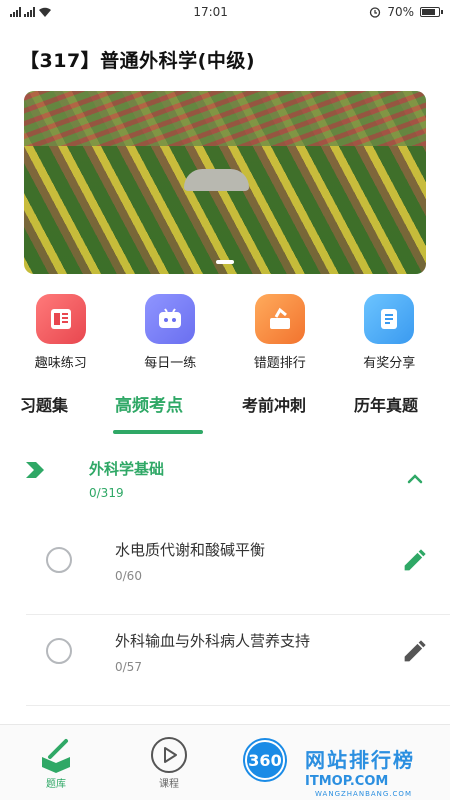 Image resolution: width=450 pixels, height=800 pixels. I want to click on practice-icon, so click(60, 319).